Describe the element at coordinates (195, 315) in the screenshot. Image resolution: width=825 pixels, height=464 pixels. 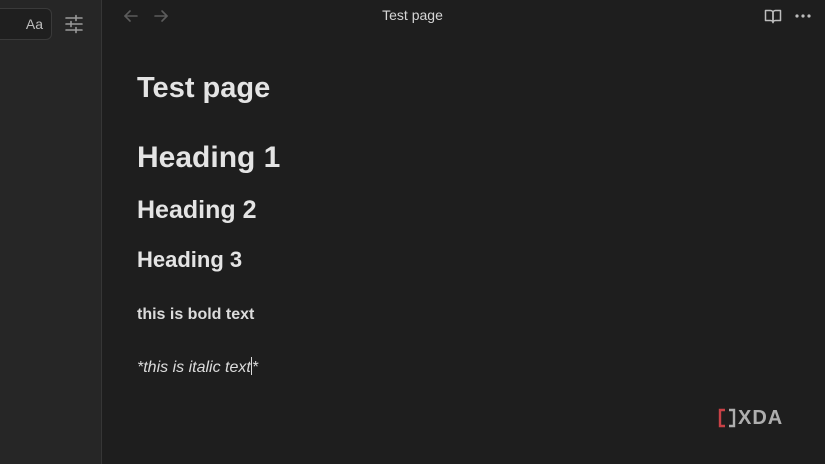
I see `bold-text-line: this is bold text` at that location.